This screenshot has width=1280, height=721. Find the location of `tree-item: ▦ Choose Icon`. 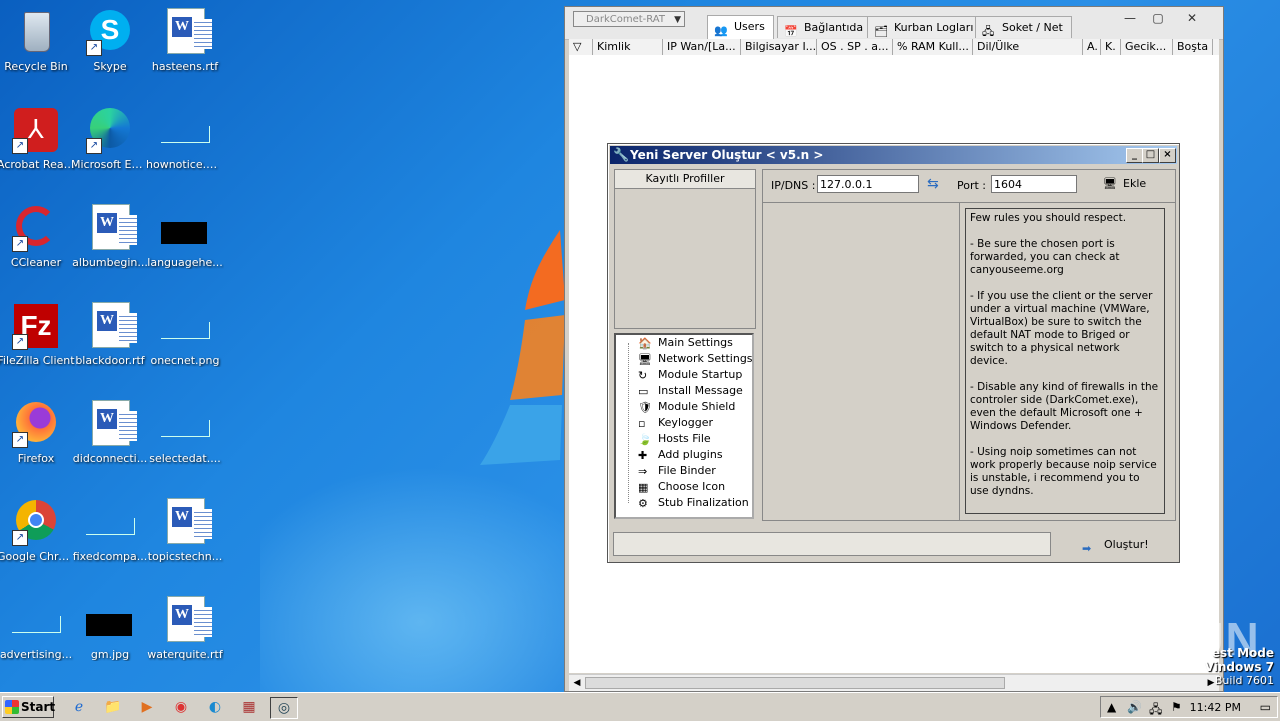

tree-item: ▦ Choose Icon is located at coordinates (681, 487).